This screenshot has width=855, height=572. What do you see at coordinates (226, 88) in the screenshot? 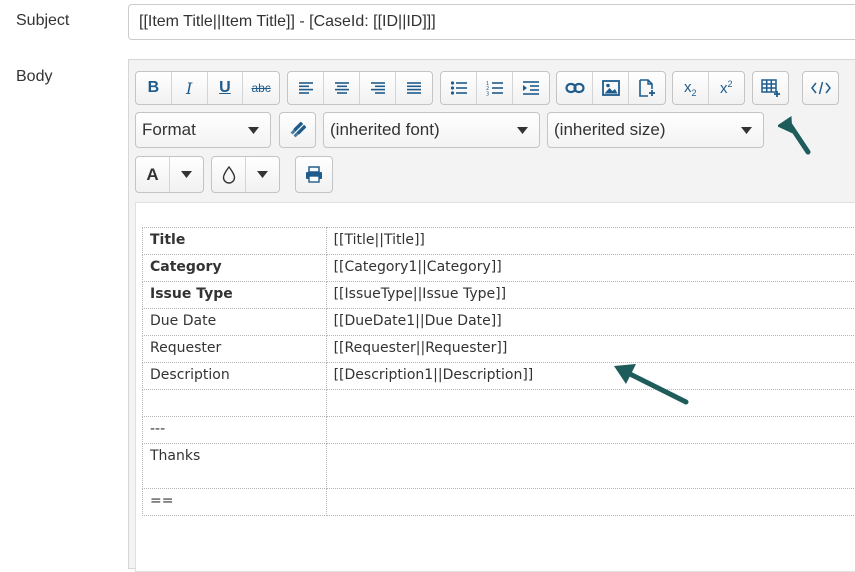
I see `underline-button: U` at bounding box center [226, 88].